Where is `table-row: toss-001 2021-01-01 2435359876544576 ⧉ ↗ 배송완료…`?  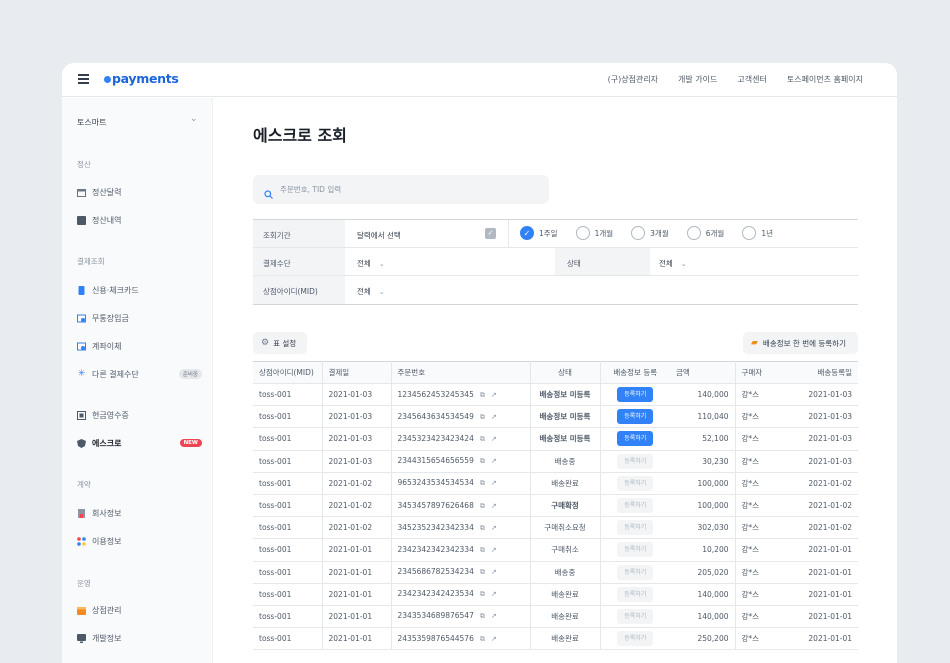
table-row: toss-001 2021-01-01 2435359876544576 ⧉ ↗ 배송완료… is located at coordinates (555, 639).